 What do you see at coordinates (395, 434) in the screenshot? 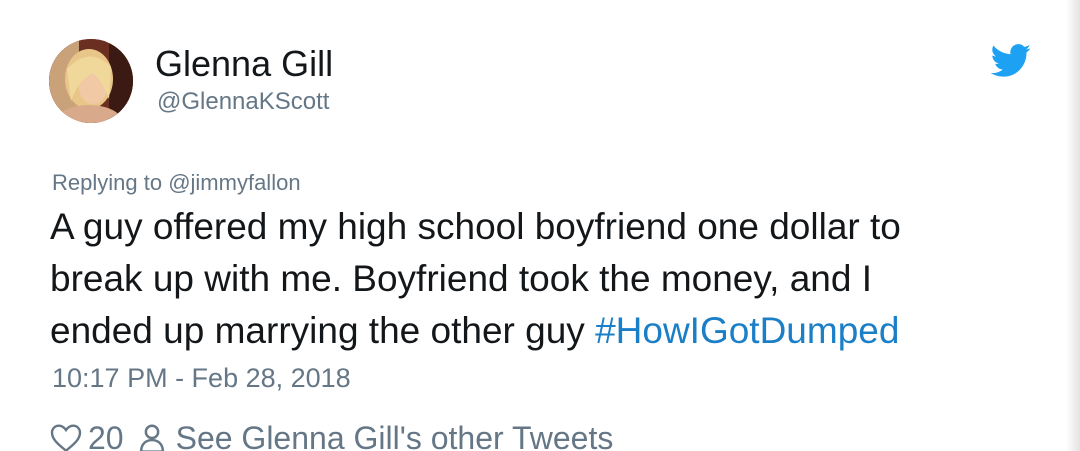
I see `see-other-tweets-link: See Glenna Gill's other Tweets` at bounding box center [395, 434].